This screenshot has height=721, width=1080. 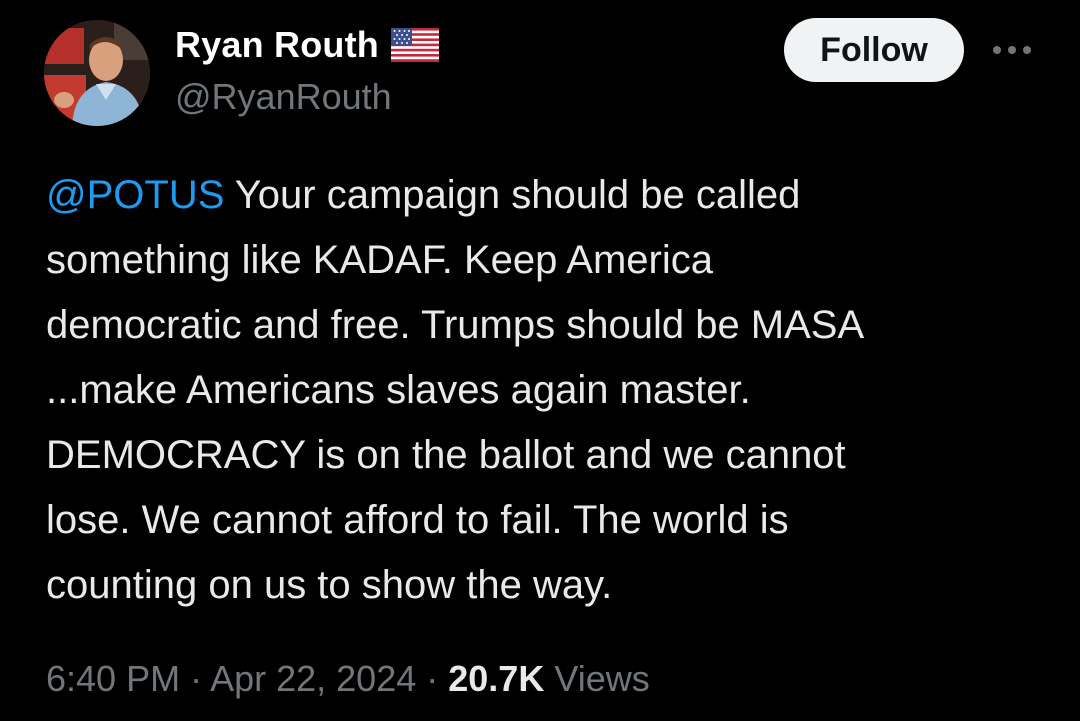 I want to click on tweet-time: 6:40 PM, so click(x=113, y=678).